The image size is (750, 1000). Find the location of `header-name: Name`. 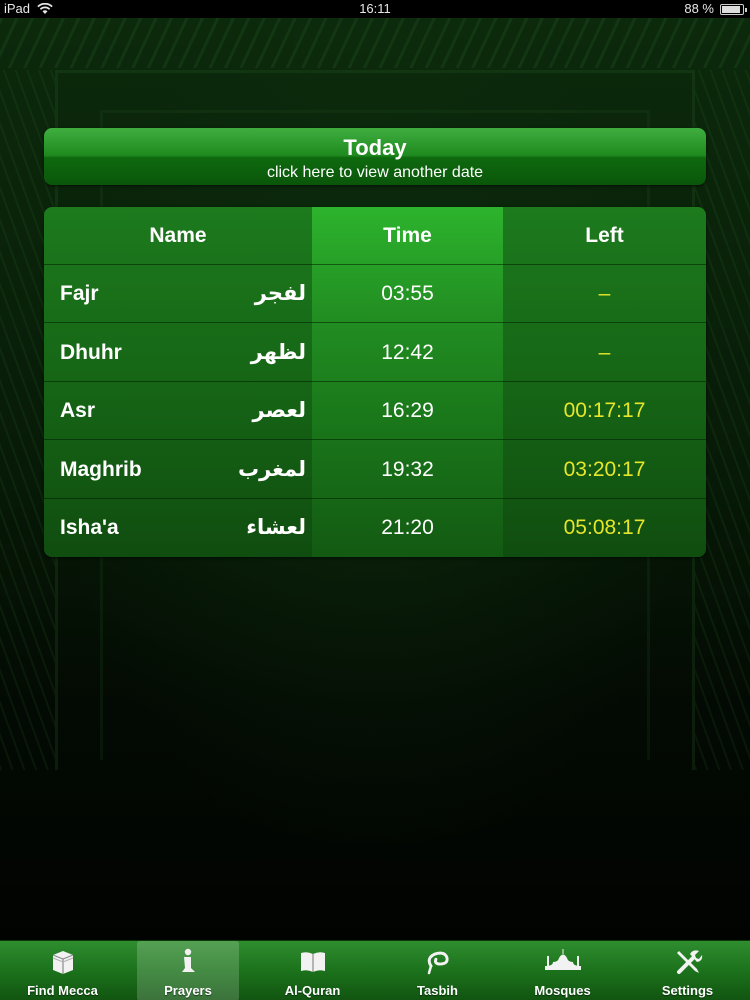

header-name: Name is located at coordinates (178, 235).